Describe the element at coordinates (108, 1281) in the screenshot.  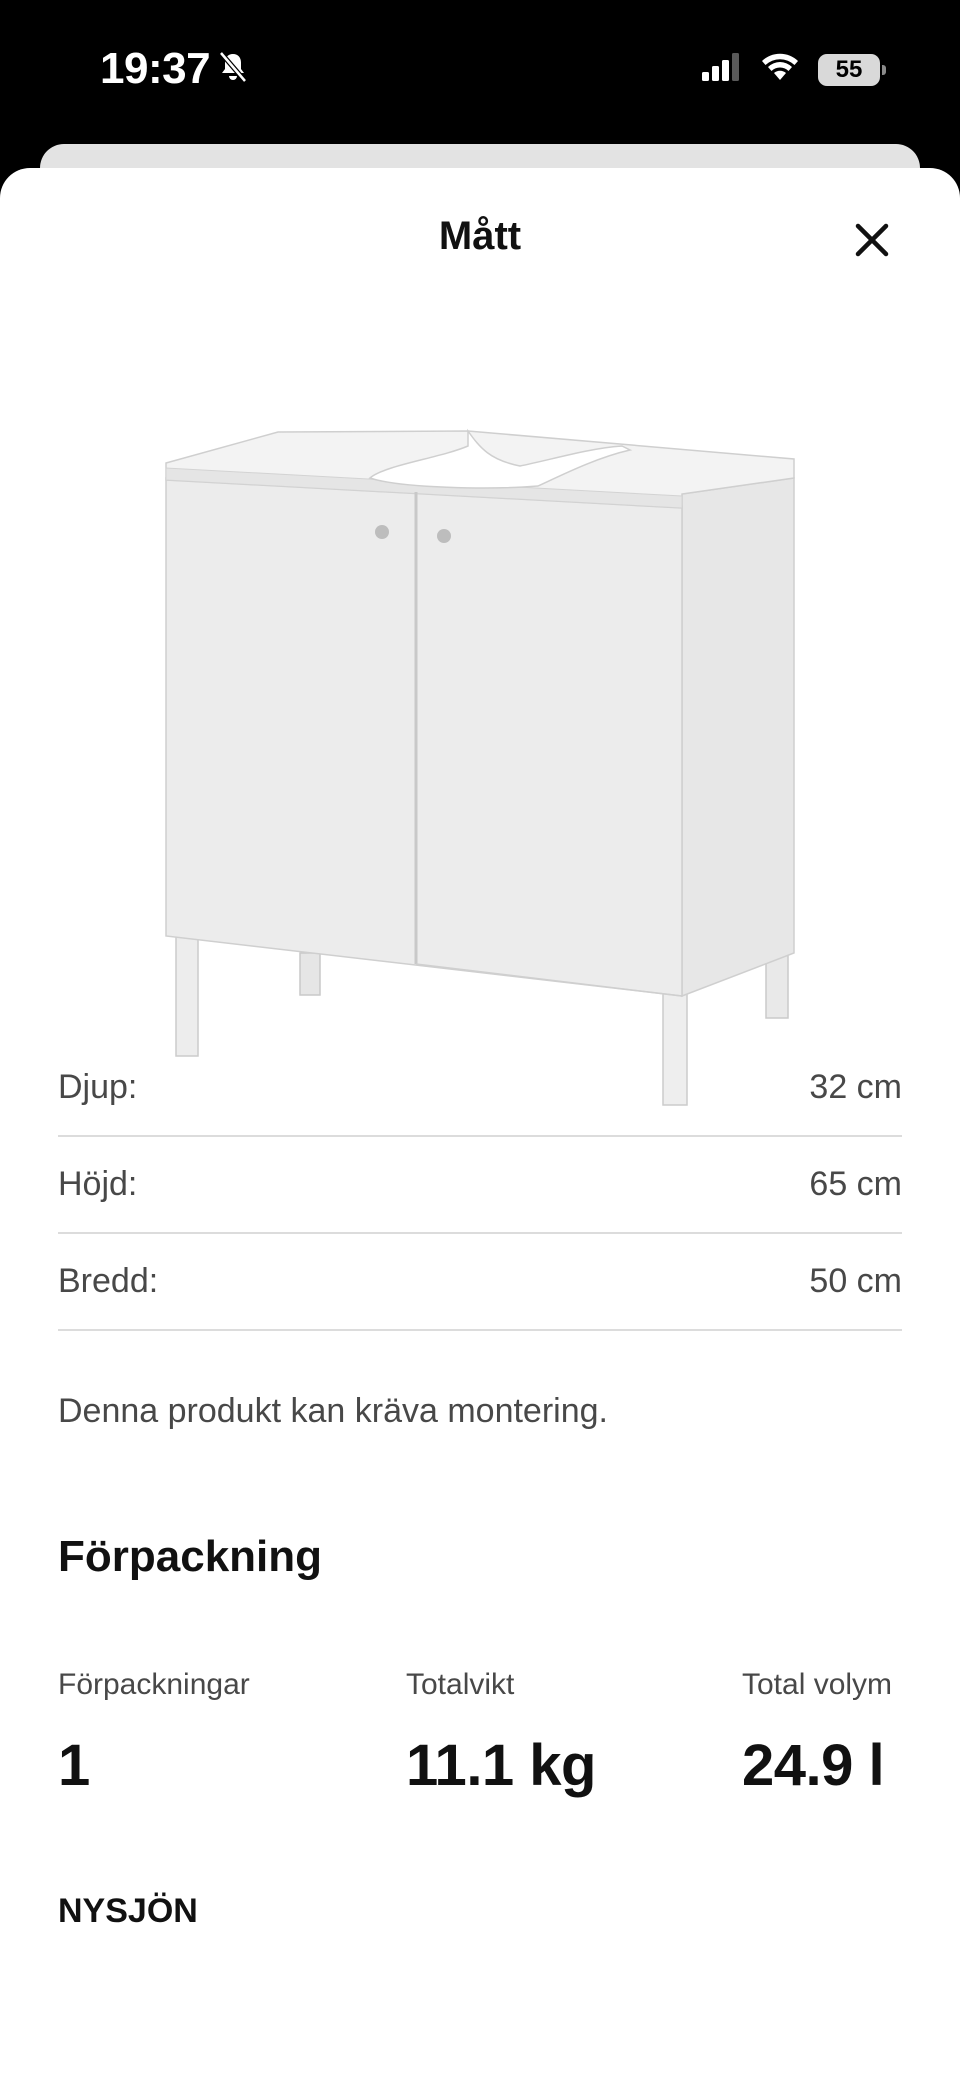
I see `dimension-label: Bredd:` at that location.